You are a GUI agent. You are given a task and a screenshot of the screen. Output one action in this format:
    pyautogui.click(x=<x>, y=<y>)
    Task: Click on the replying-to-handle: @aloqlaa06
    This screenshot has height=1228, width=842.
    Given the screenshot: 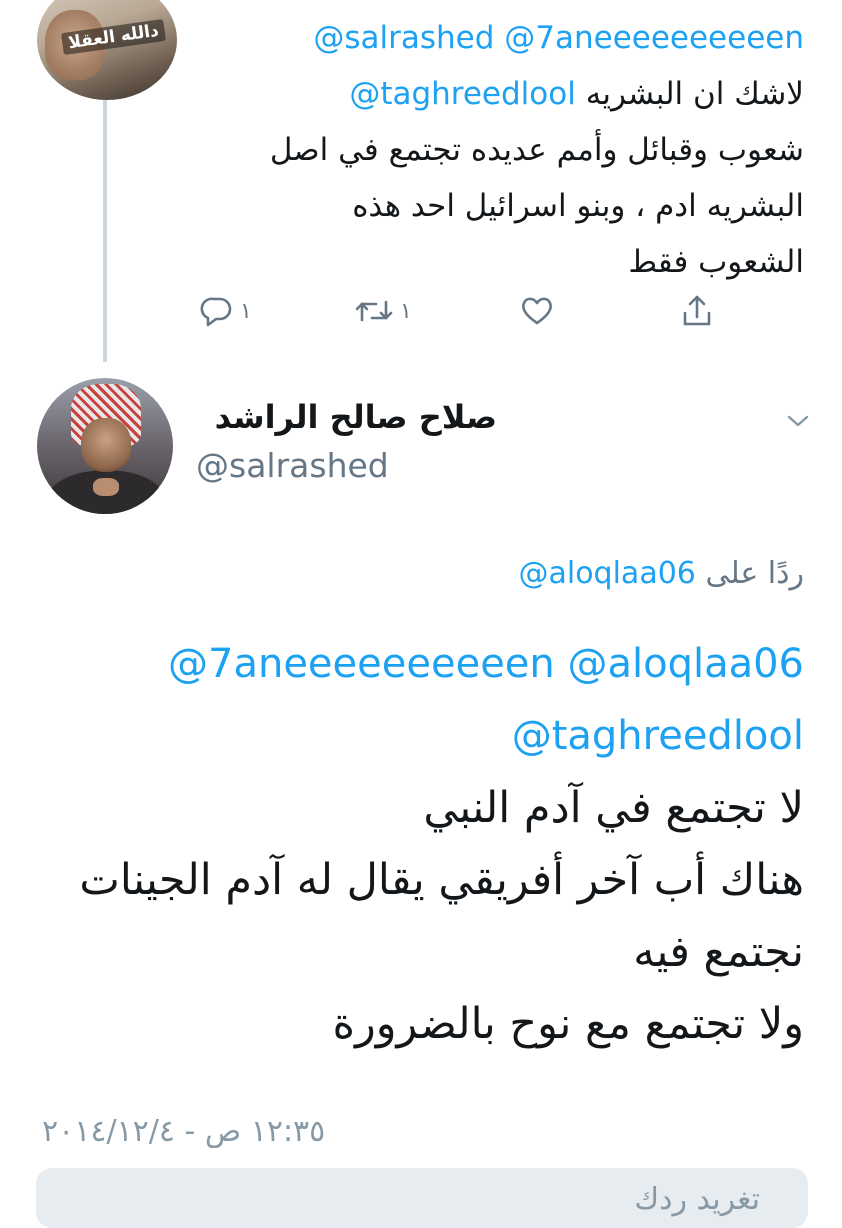 What is the action you would take?
    pyautogui.click(x=606, y=573)
    